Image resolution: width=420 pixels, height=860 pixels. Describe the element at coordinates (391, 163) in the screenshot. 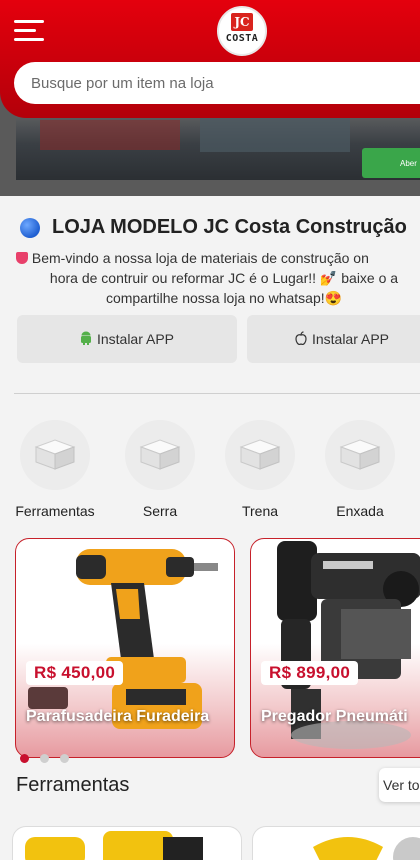

I see `open-badge: Aber` at that location.